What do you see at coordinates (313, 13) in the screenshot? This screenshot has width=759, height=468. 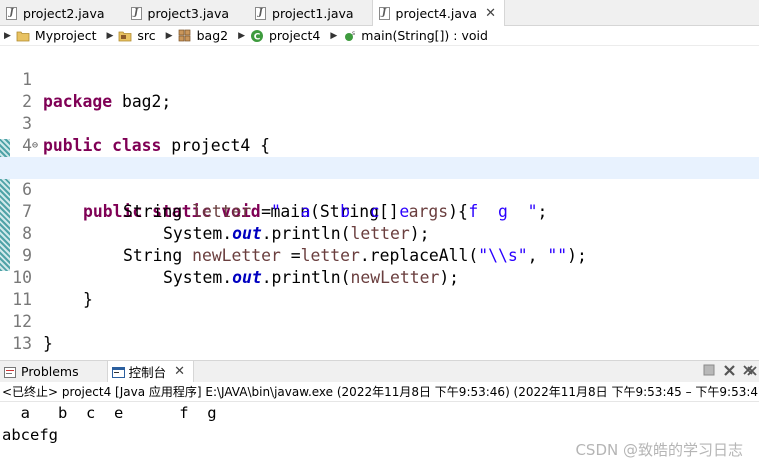 I see `tab-label: project1.java` at bounding box center [313, 13].